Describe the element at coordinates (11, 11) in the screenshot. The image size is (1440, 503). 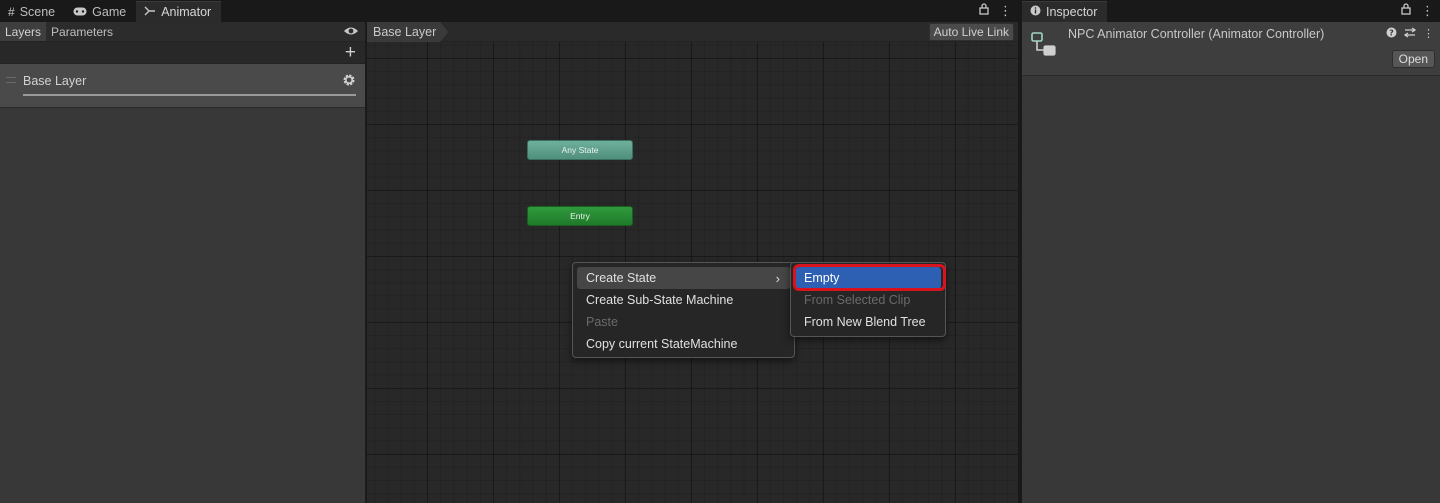
I see `grid-icon: #` at that location.